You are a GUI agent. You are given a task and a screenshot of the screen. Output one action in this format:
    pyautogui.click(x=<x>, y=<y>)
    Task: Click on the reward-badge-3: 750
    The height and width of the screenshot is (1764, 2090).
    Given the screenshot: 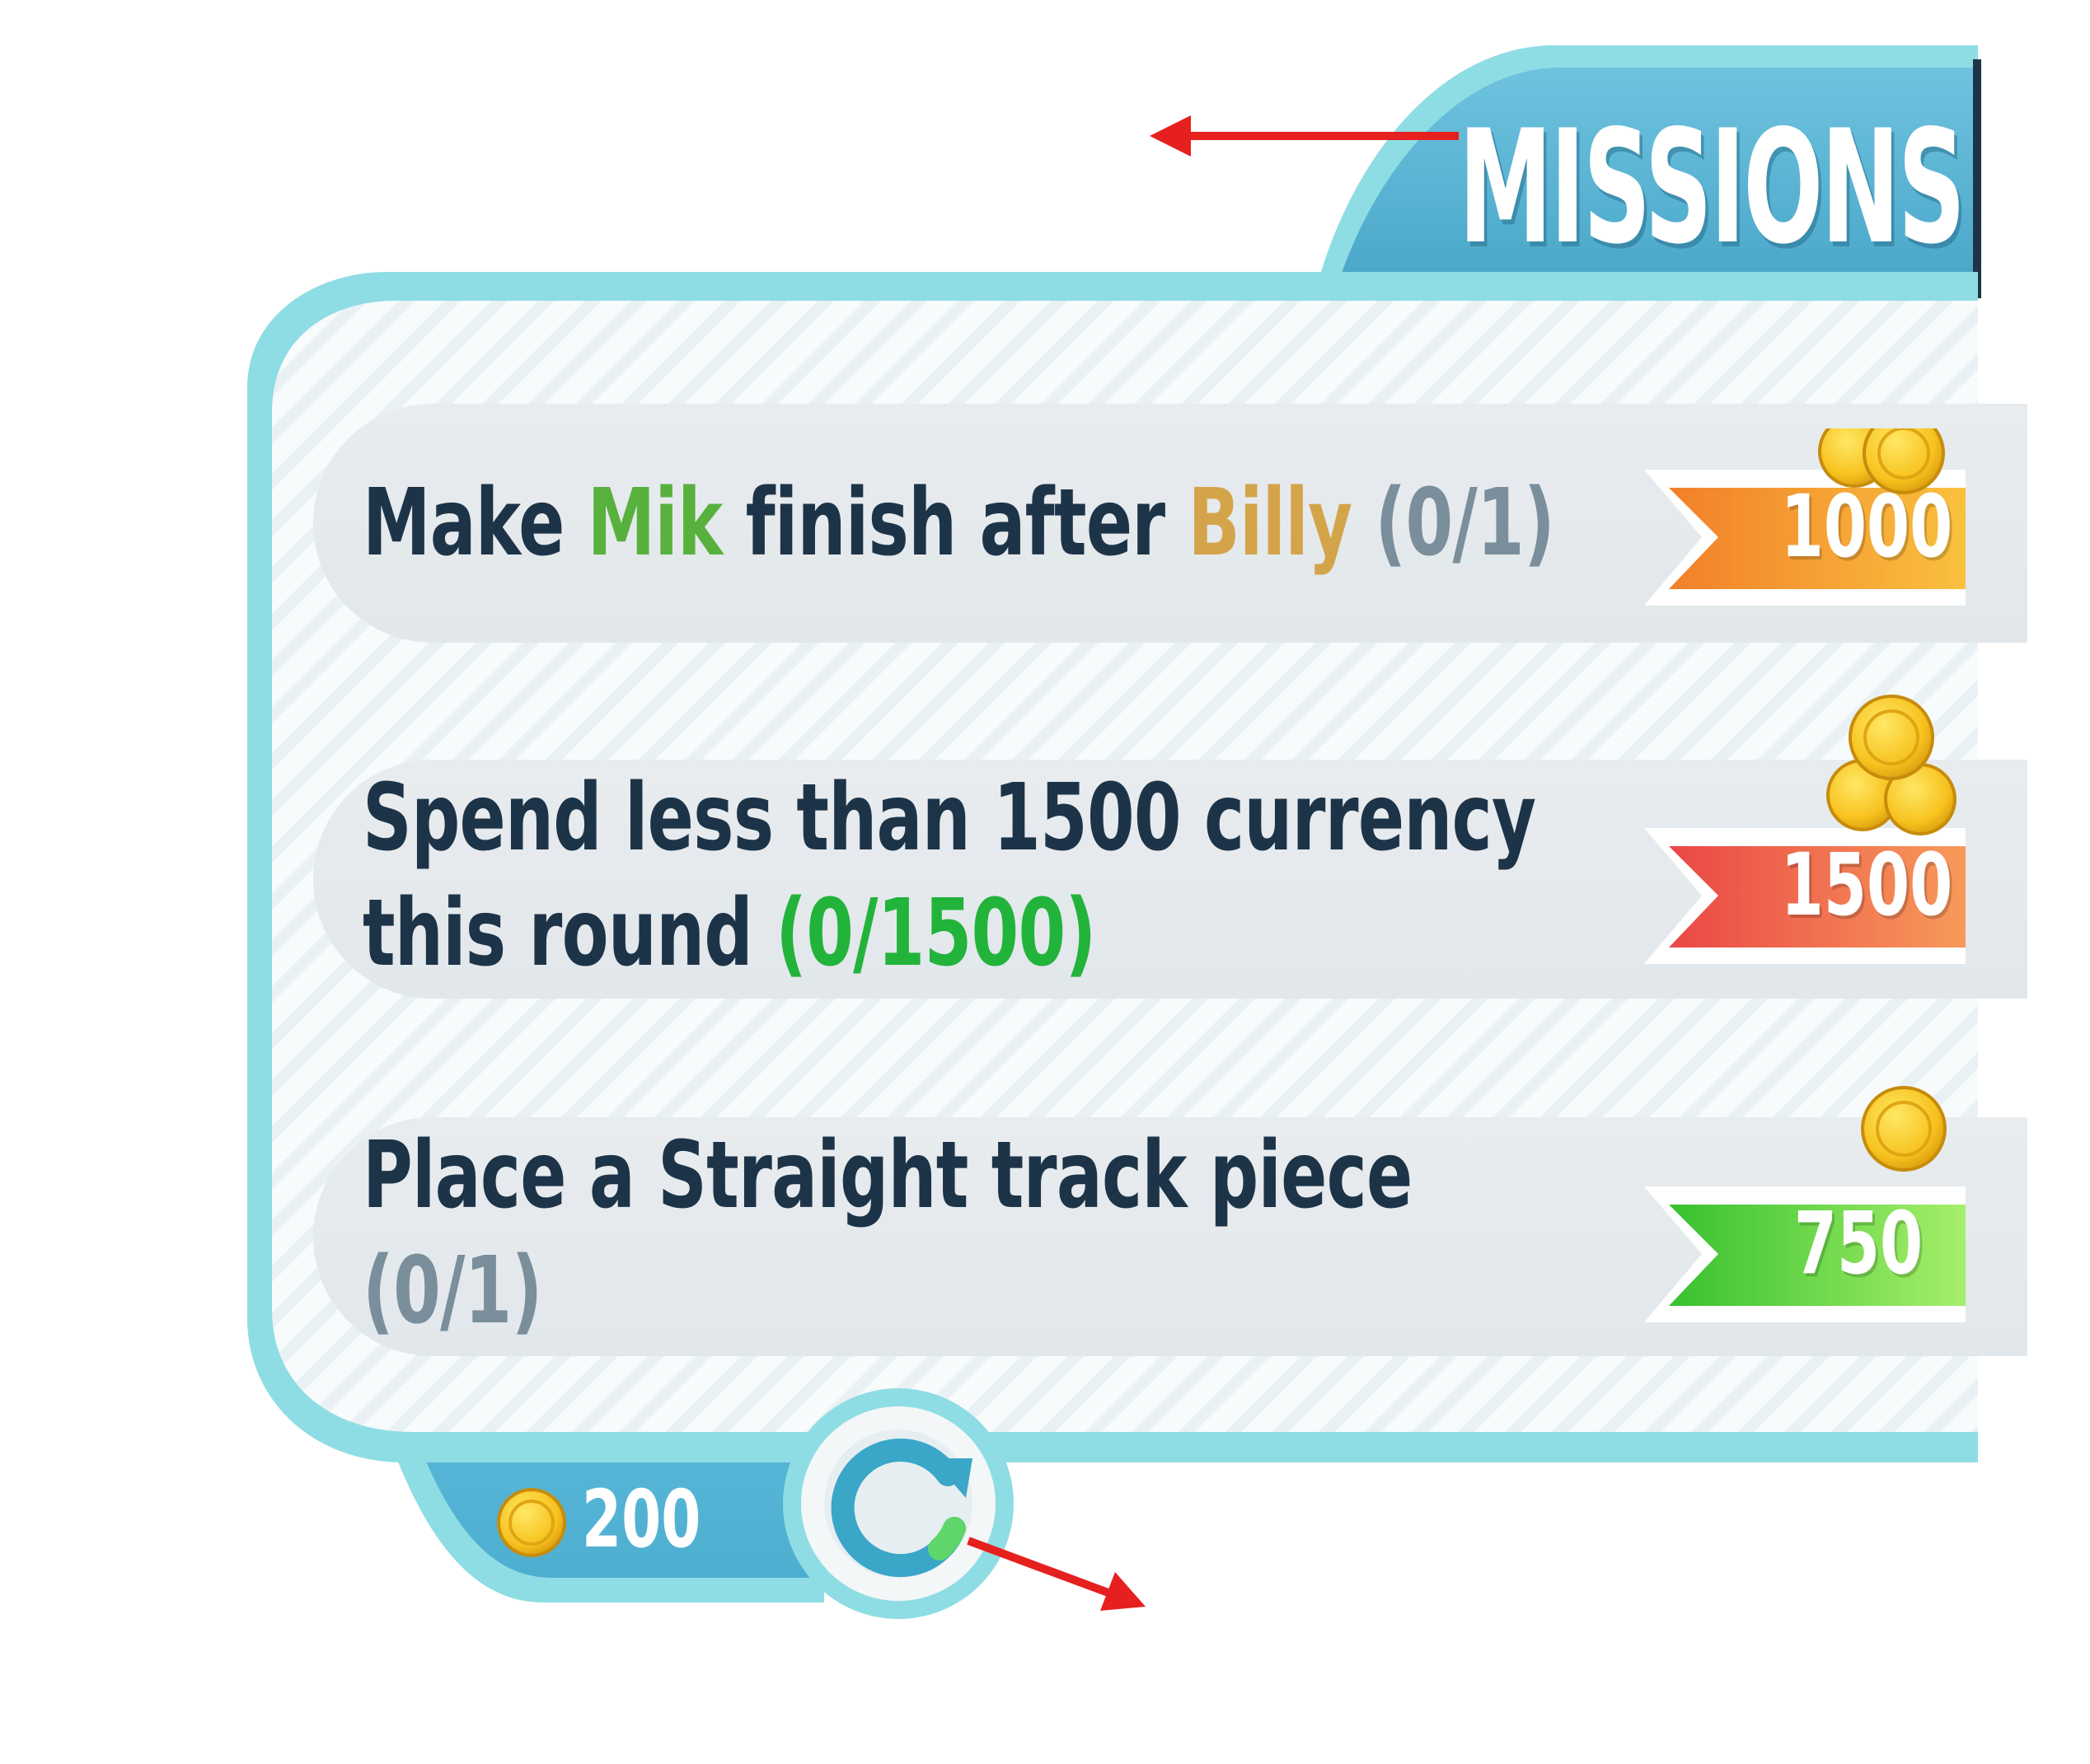 What is the action you would take?
    pyautogui.click(x=1809, y=1210)
    